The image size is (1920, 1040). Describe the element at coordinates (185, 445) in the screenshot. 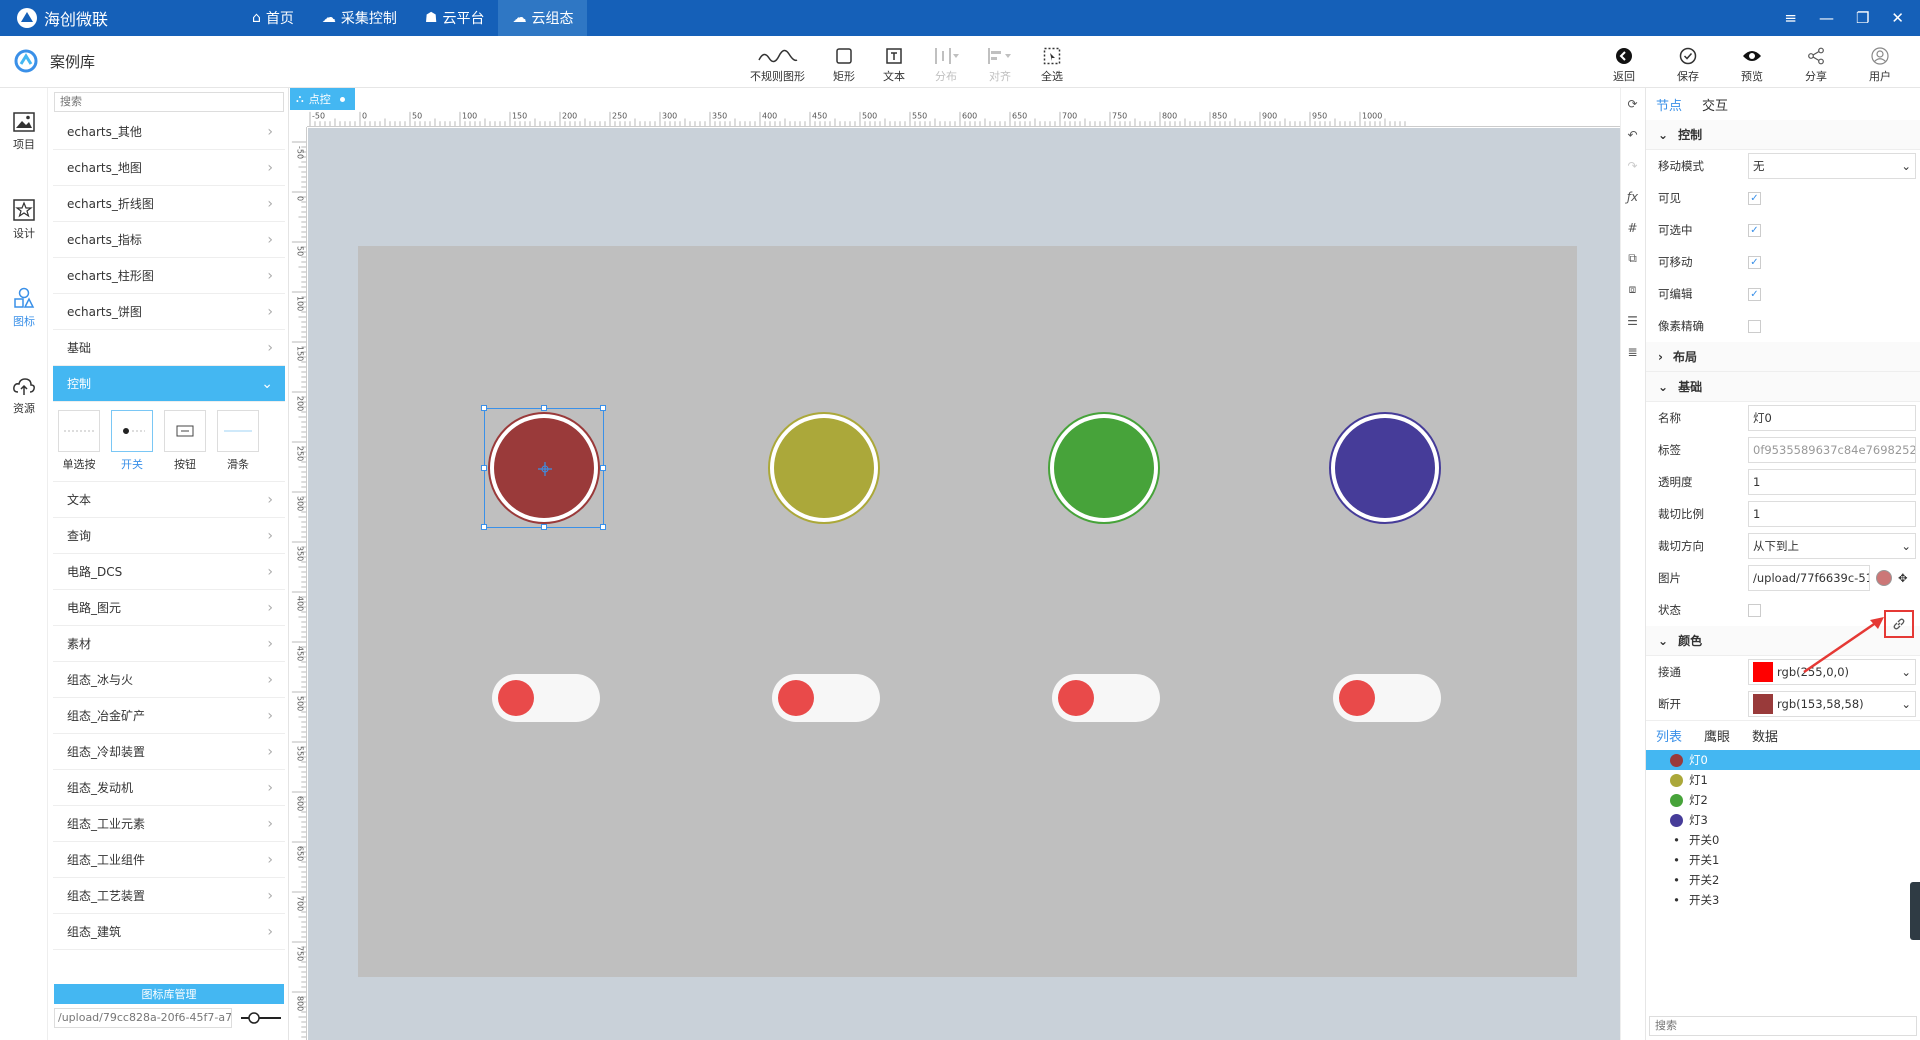

I see `widget-button: 按钮` at that location.